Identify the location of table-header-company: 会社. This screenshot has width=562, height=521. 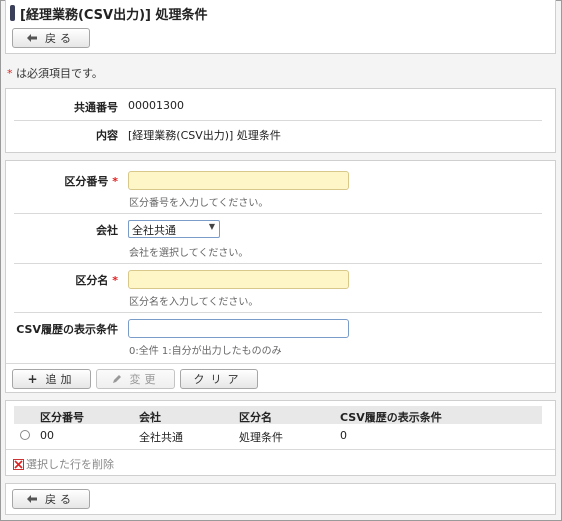
(150, 417).